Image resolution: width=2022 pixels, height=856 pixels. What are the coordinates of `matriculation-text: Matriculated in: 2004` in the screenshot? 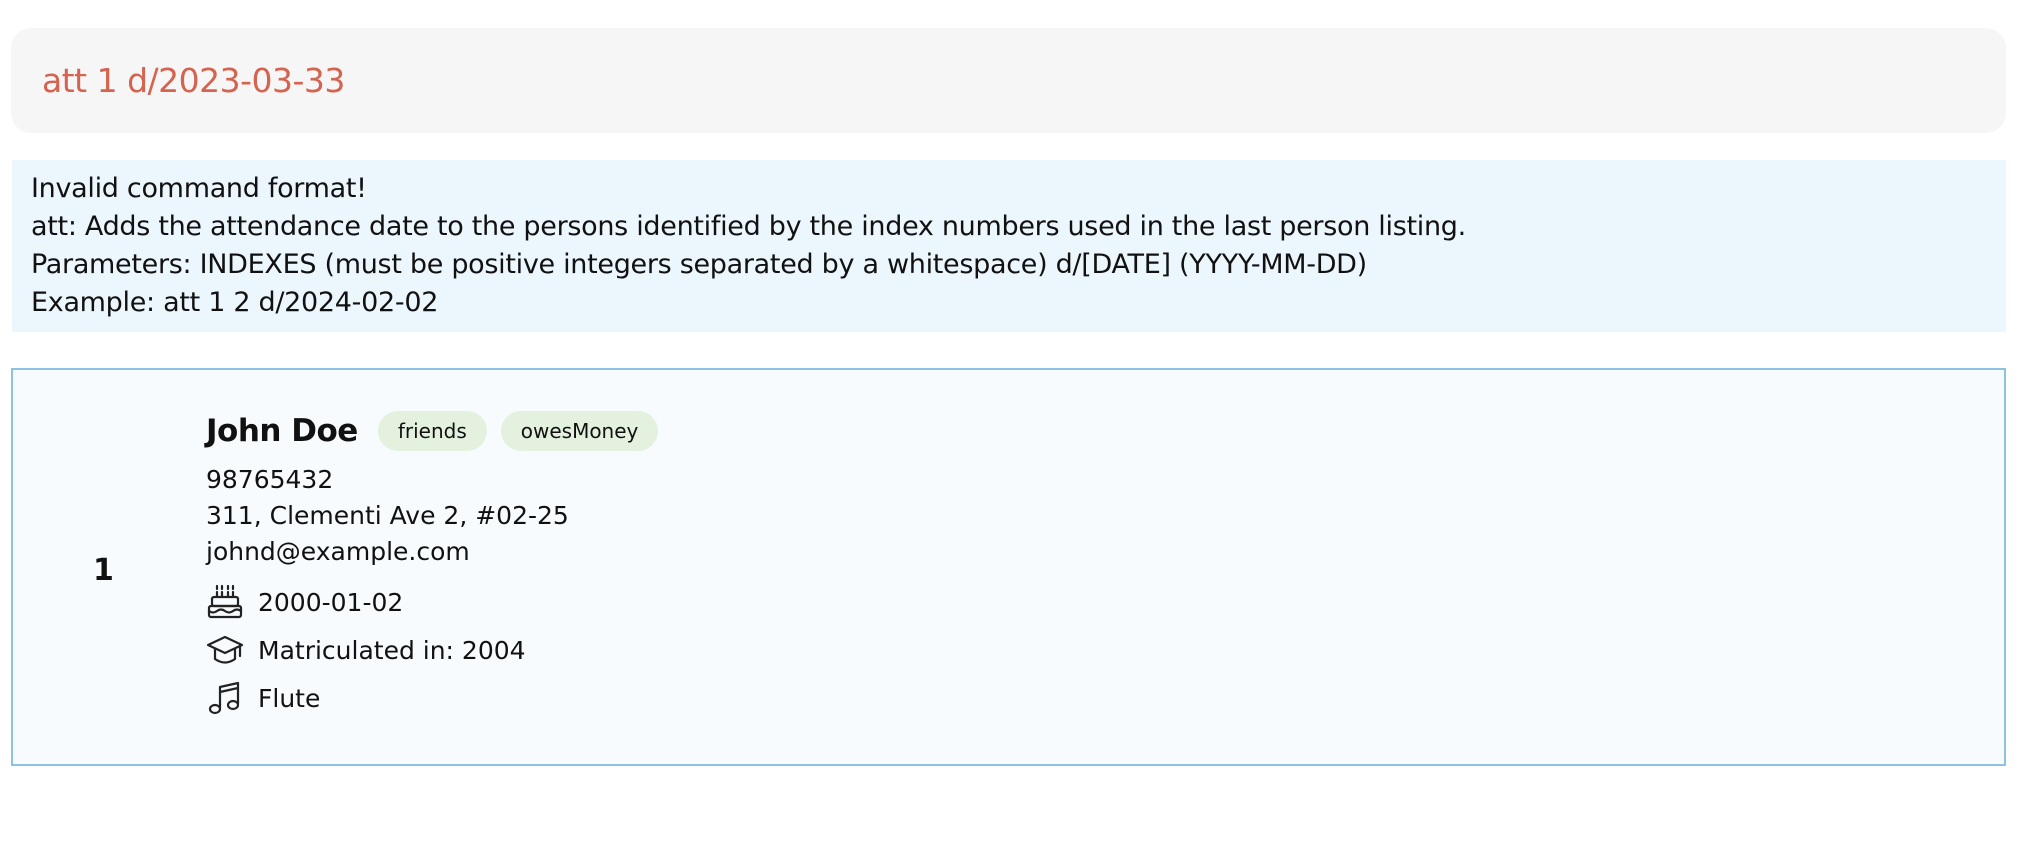 It's located at (392, 650).